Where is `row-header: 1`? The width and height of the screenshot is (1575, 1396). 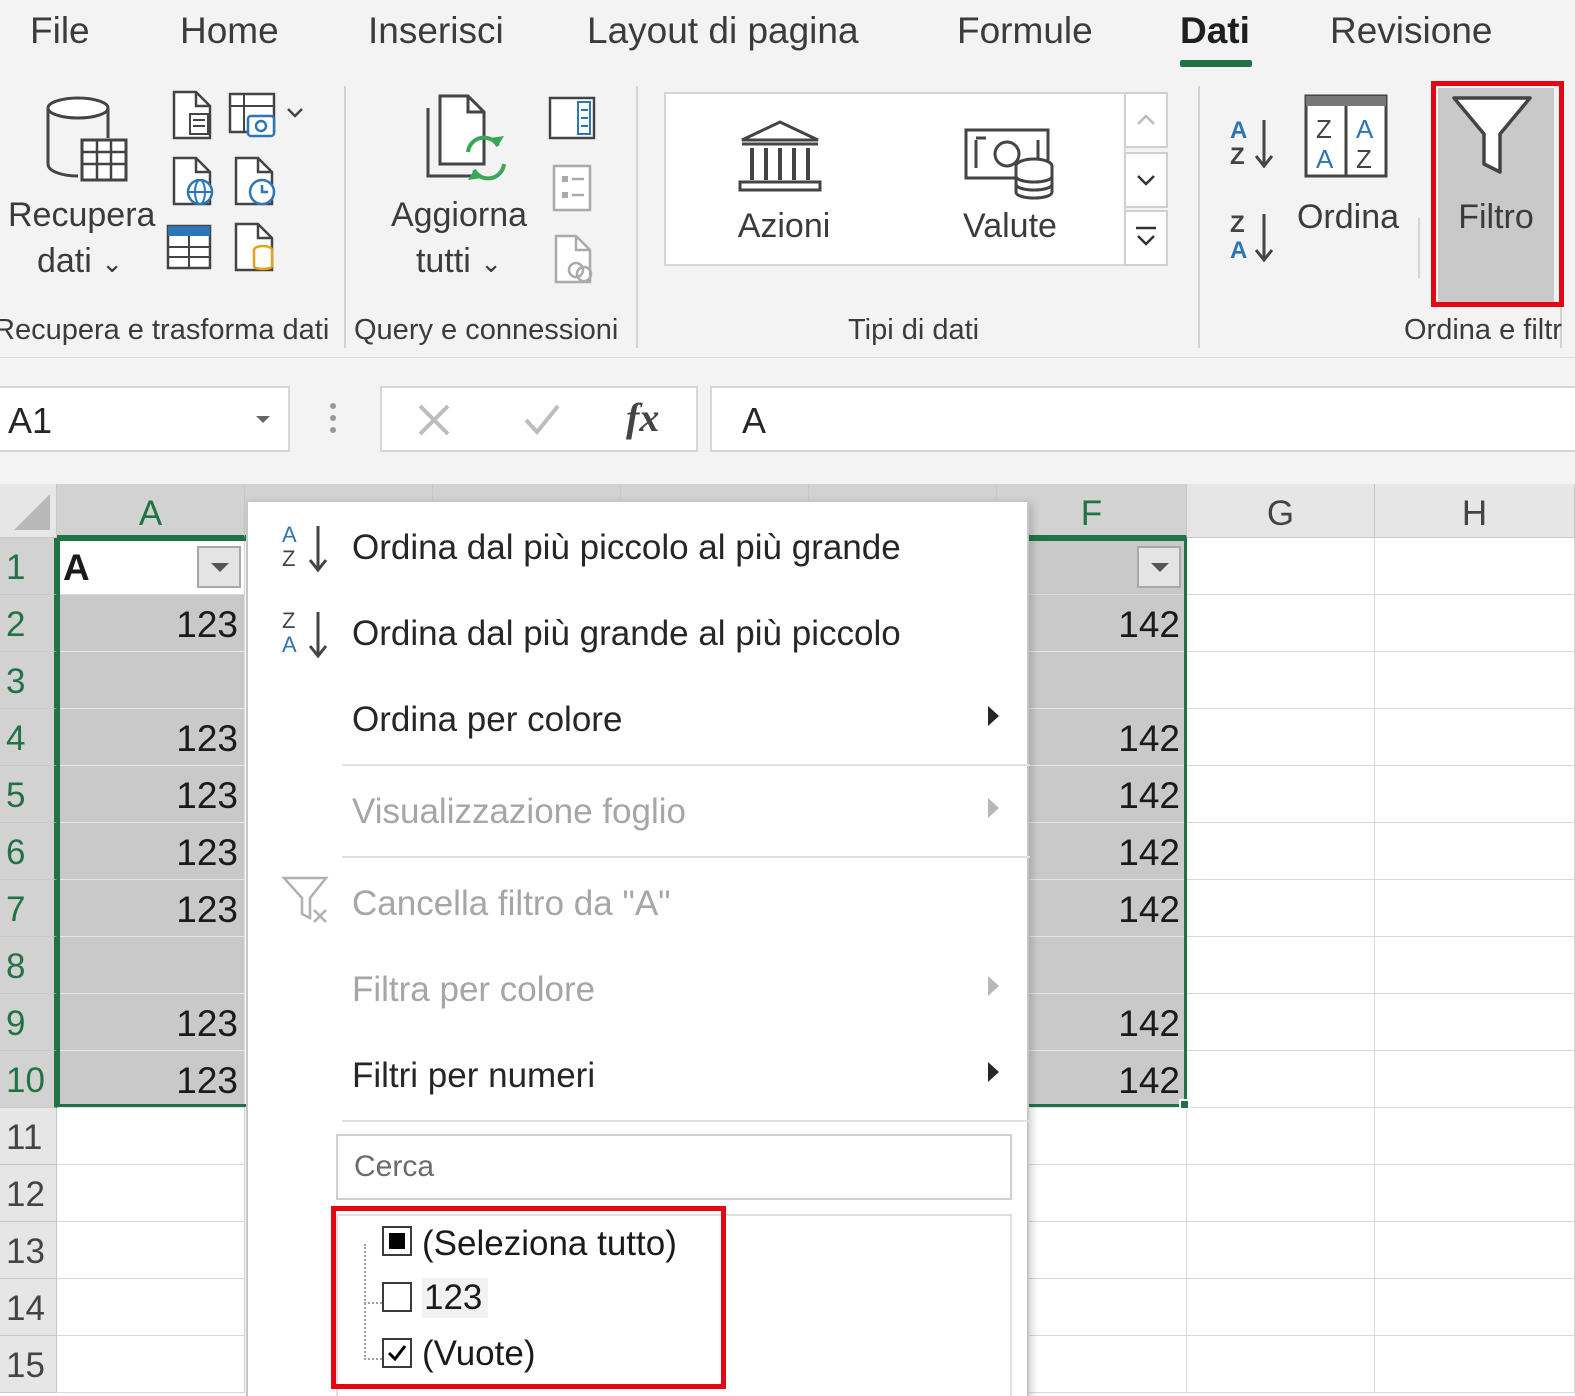
row-header: 1 is located at coordinates (28, 566).